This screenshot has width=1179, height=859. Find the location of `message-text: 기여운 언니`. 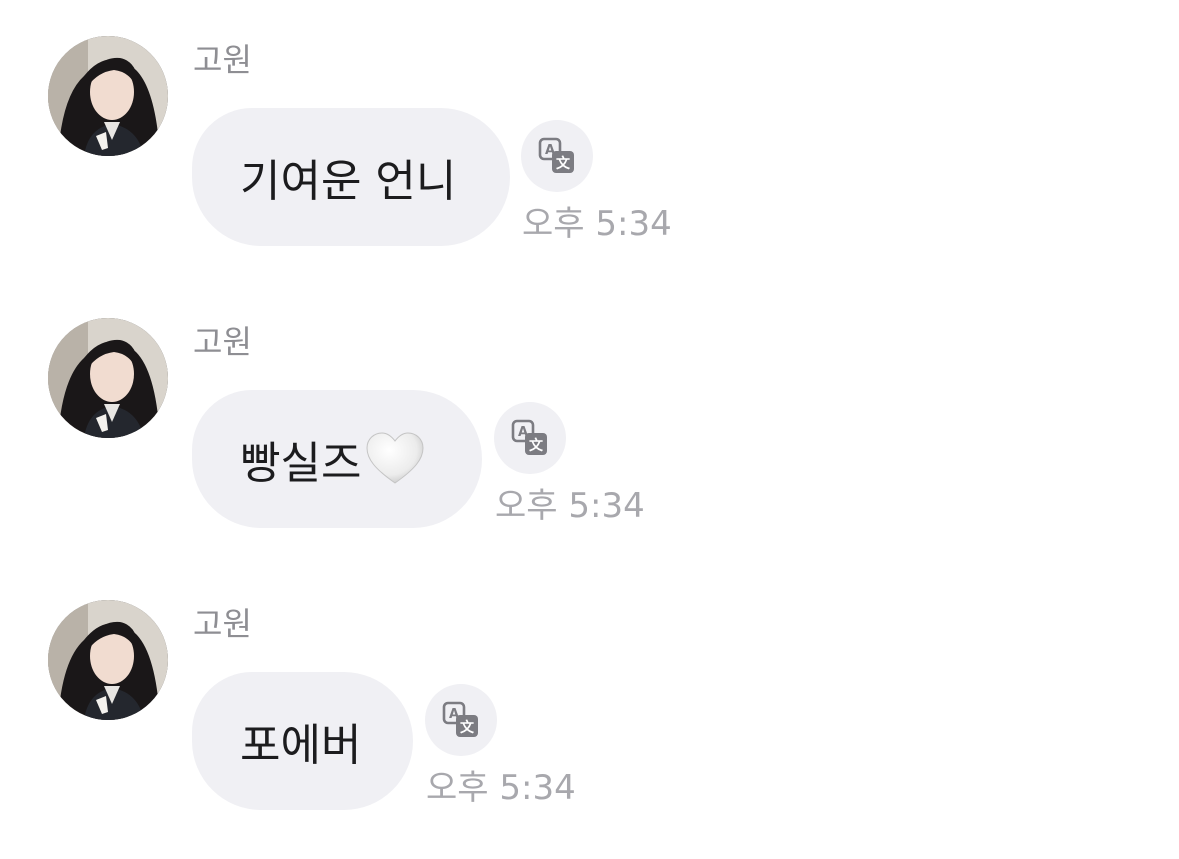

message-text: 기여운 언니 is located at coordinates (348, 181).